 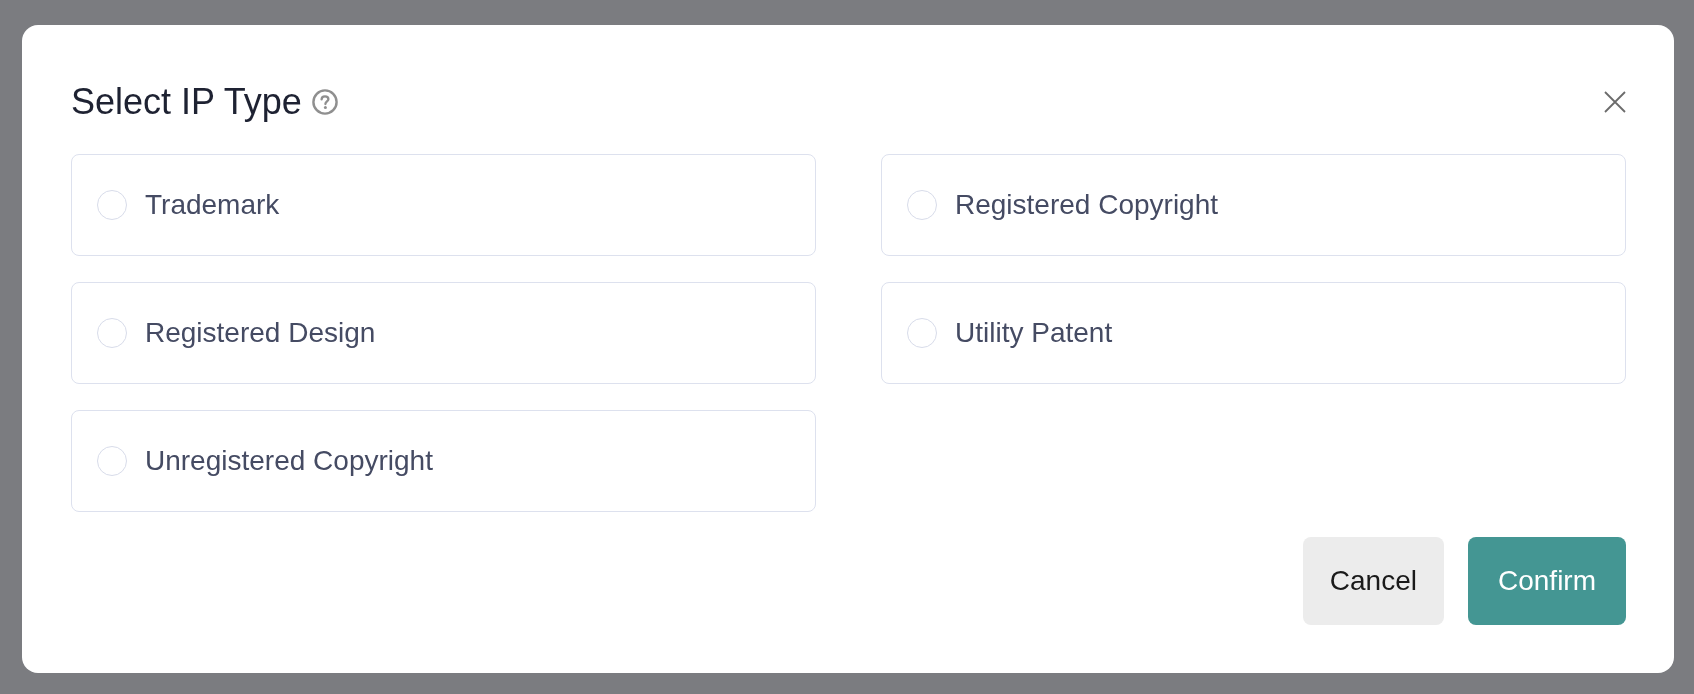 I want to click on option-card: Registered Design, so click(x=443, y=333).